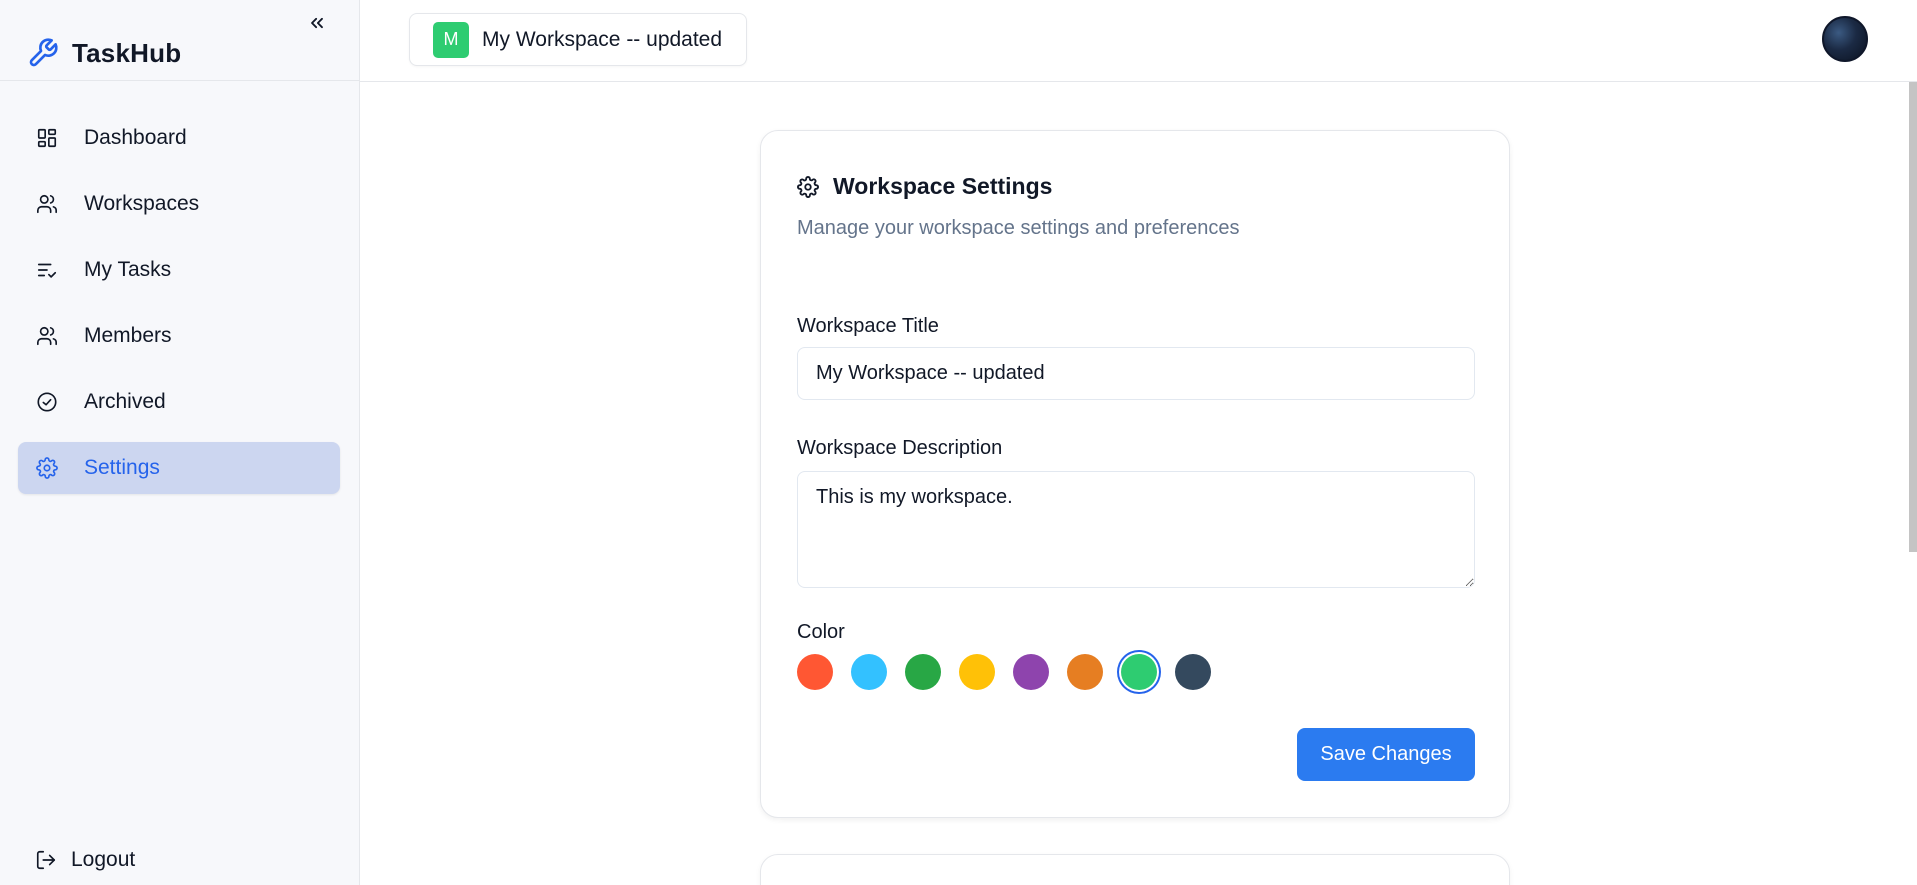 The image size is (1917, 885). I want to click on sidebar-header: TaskHub, so click(179, 40).